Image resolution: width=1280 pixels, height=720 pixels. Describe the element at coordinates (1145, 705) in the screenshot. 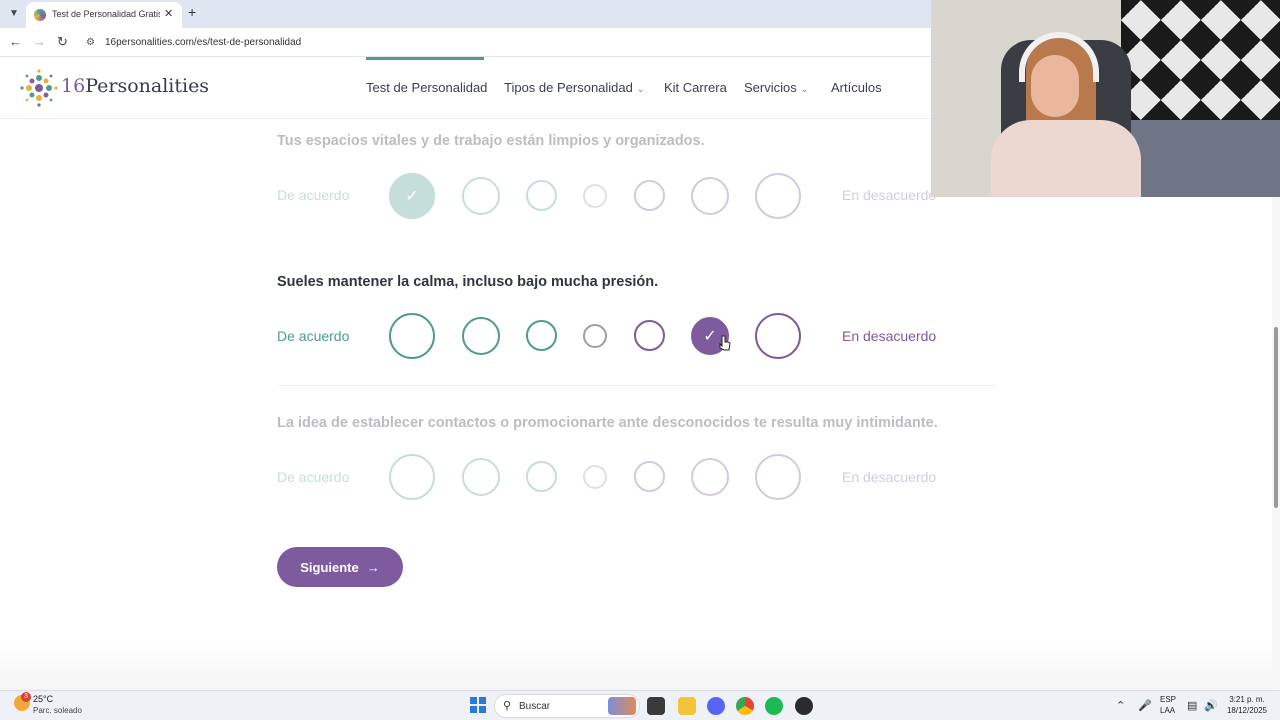

I see `microphone-icon: 🎤` at that location.